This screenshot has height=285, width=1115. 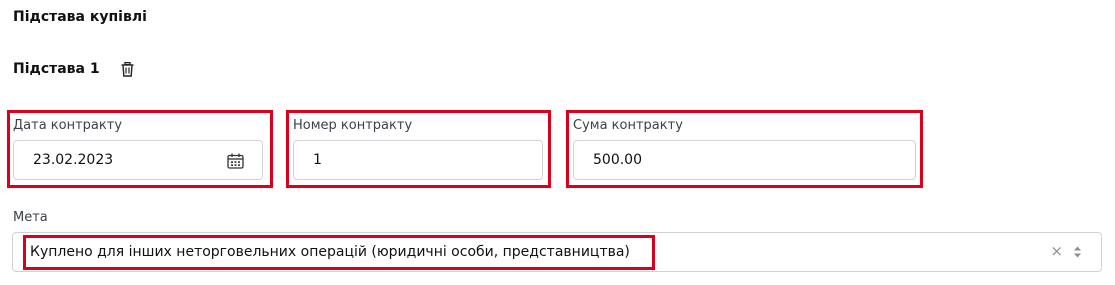 I want to click on contract-number-label: Номер контракту, so click(x=353, y=125).